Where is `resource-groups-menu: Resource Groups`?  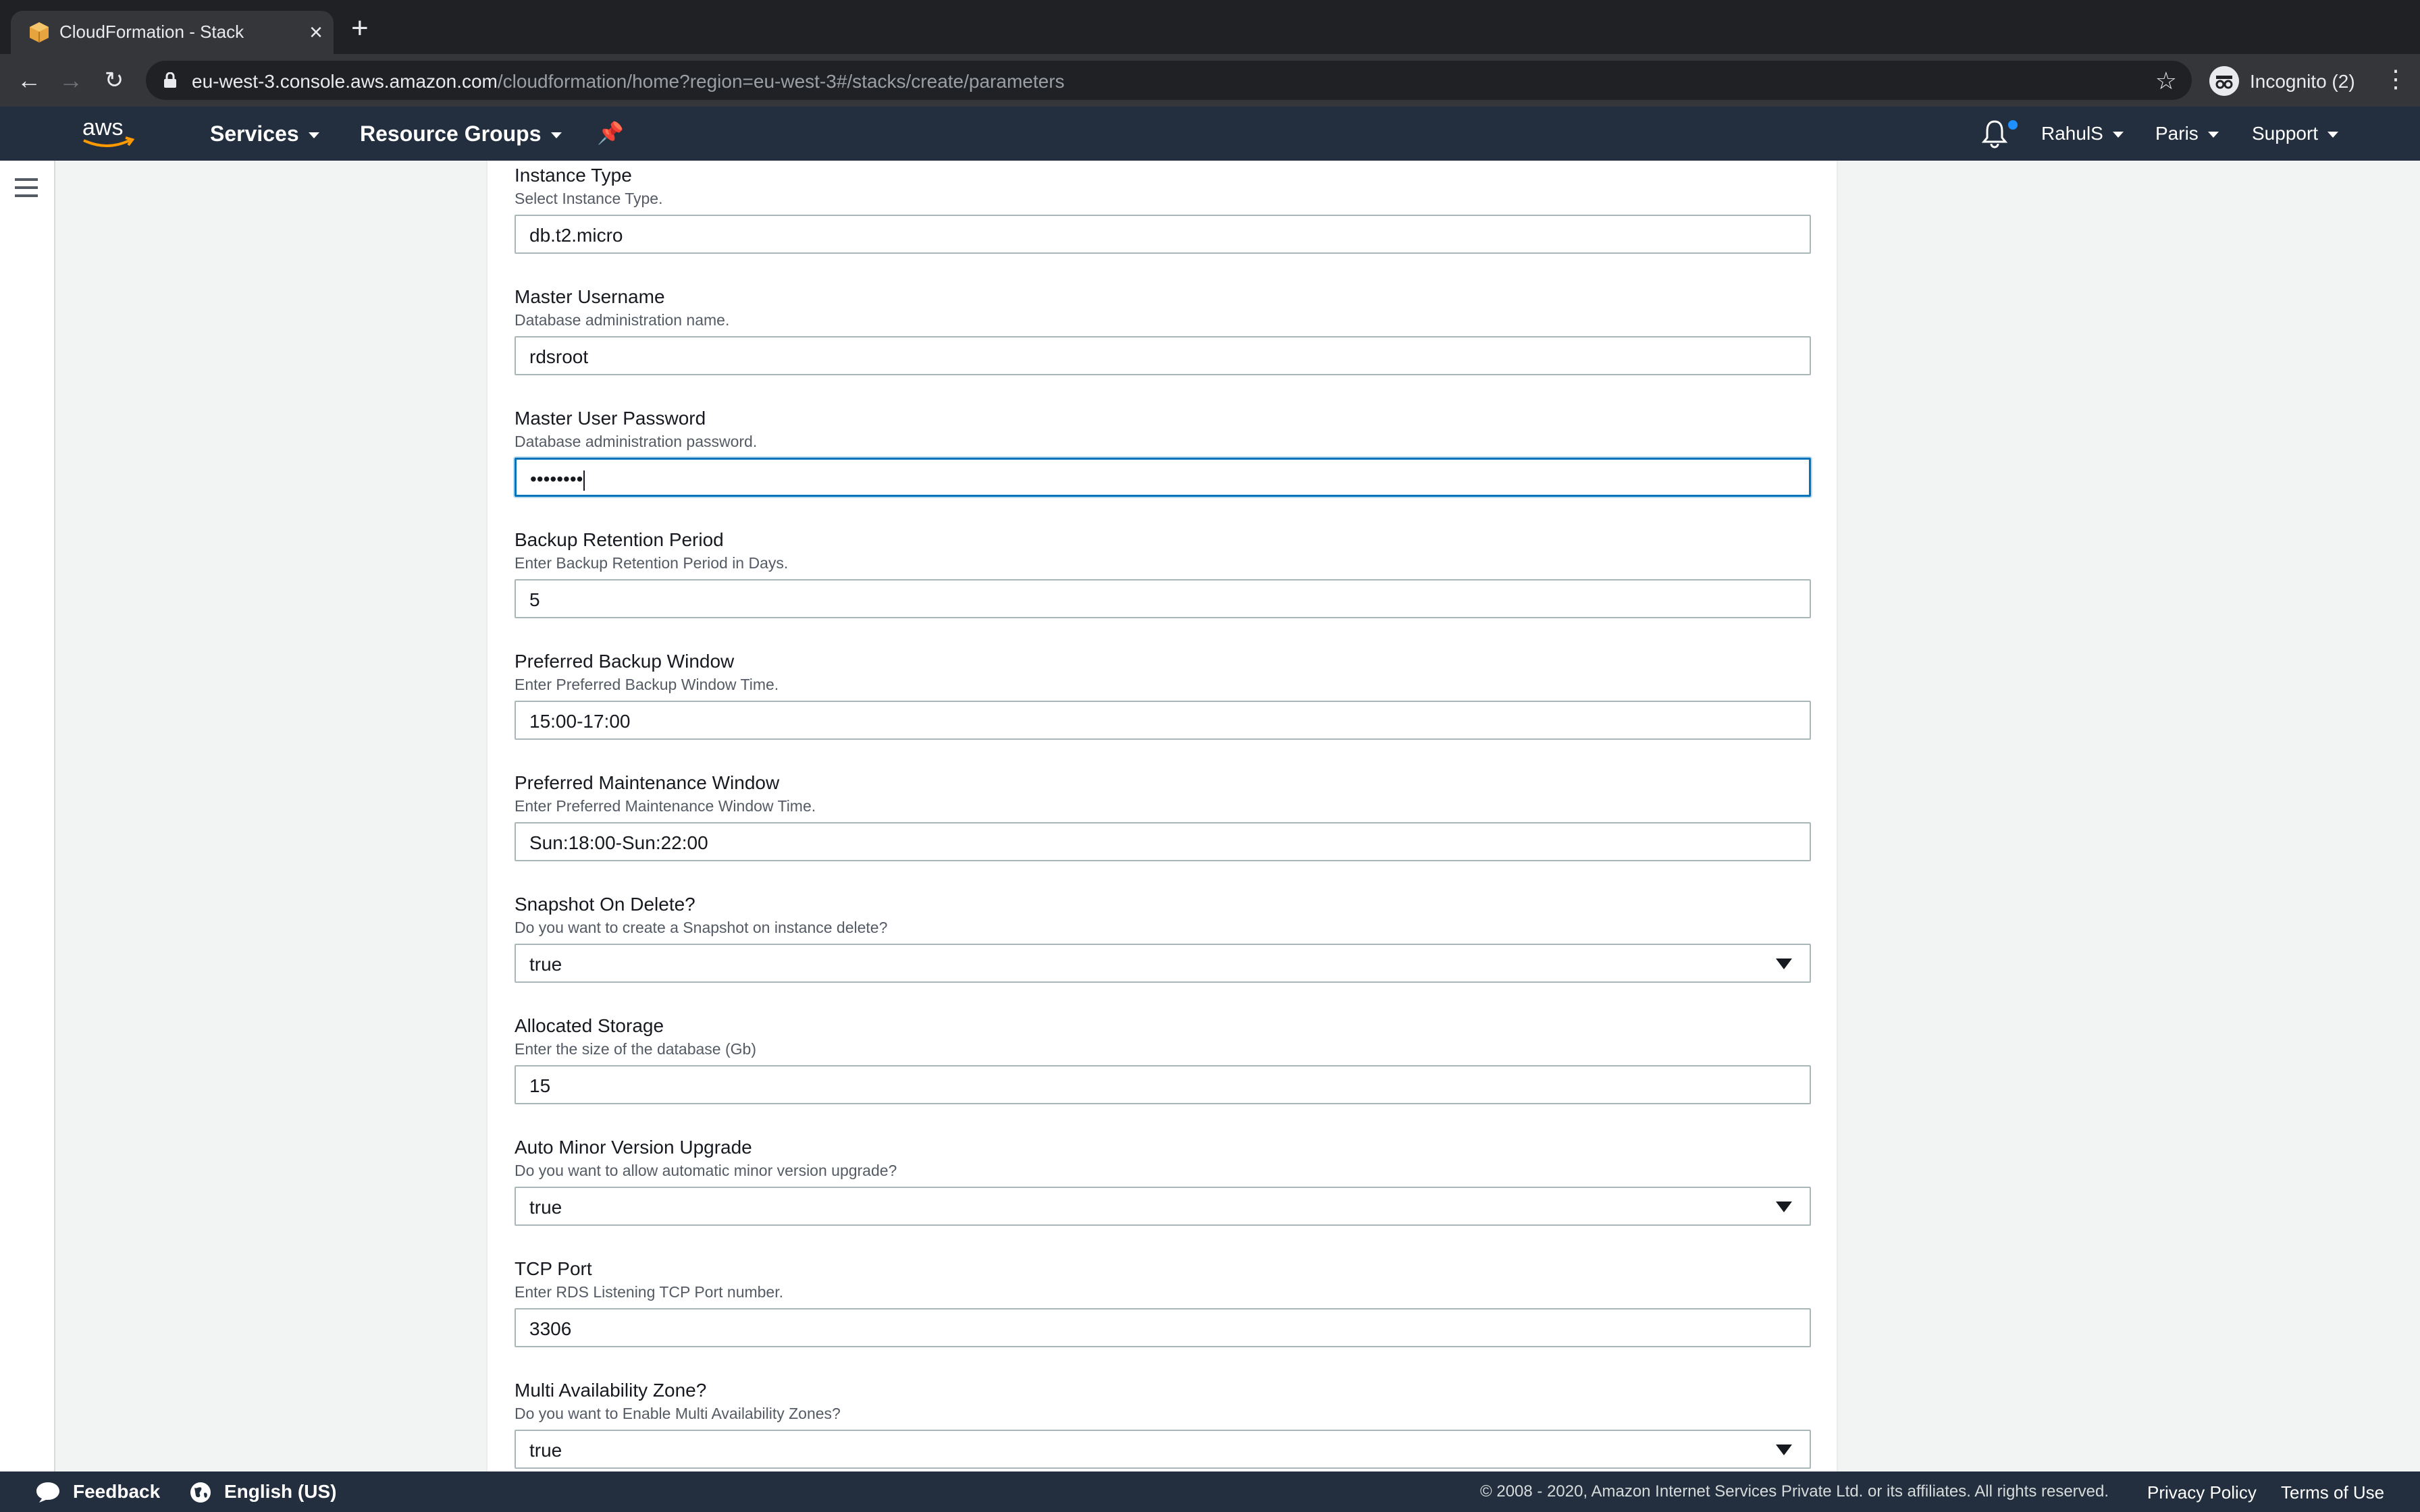
resource-groups-menu: Resource Groups is located at coordinates (461, 134).